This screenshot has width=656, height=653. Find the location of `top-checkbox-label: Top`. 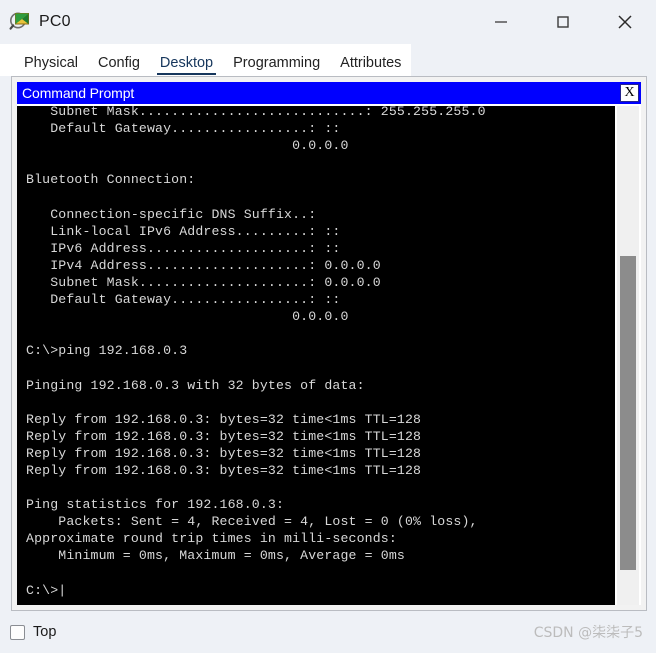

top-checkbox-label: Top is located at coordinates (45, 632).